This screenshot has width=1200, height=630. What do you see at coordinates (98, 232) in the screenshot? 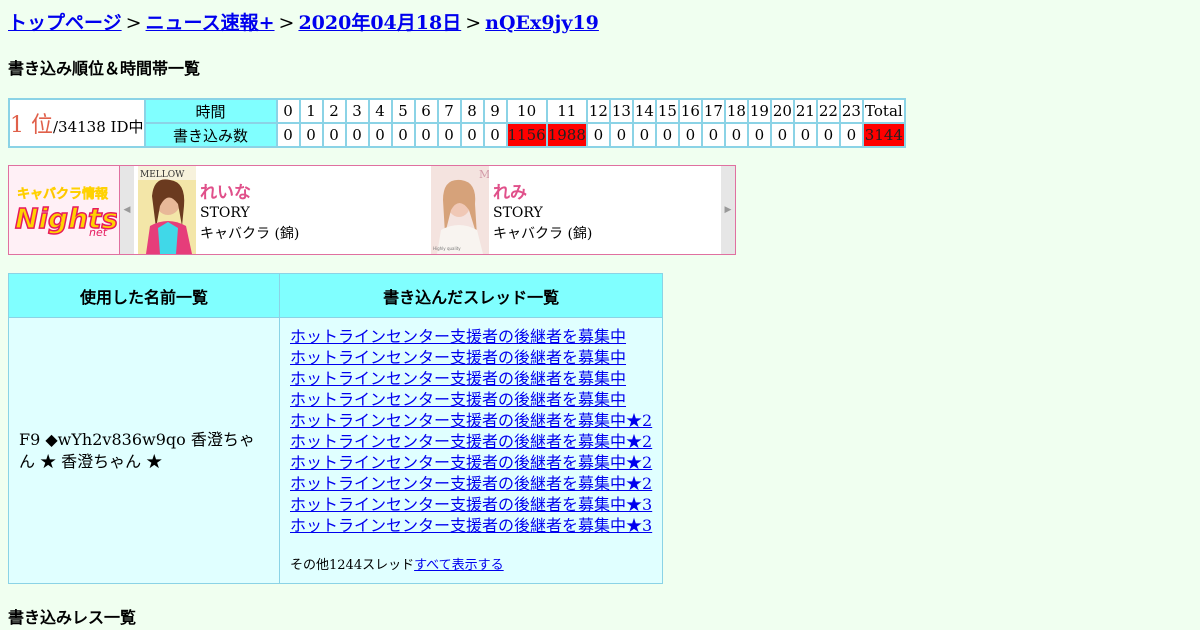
I see `svg-text: net` at bounding box center [98, 232].